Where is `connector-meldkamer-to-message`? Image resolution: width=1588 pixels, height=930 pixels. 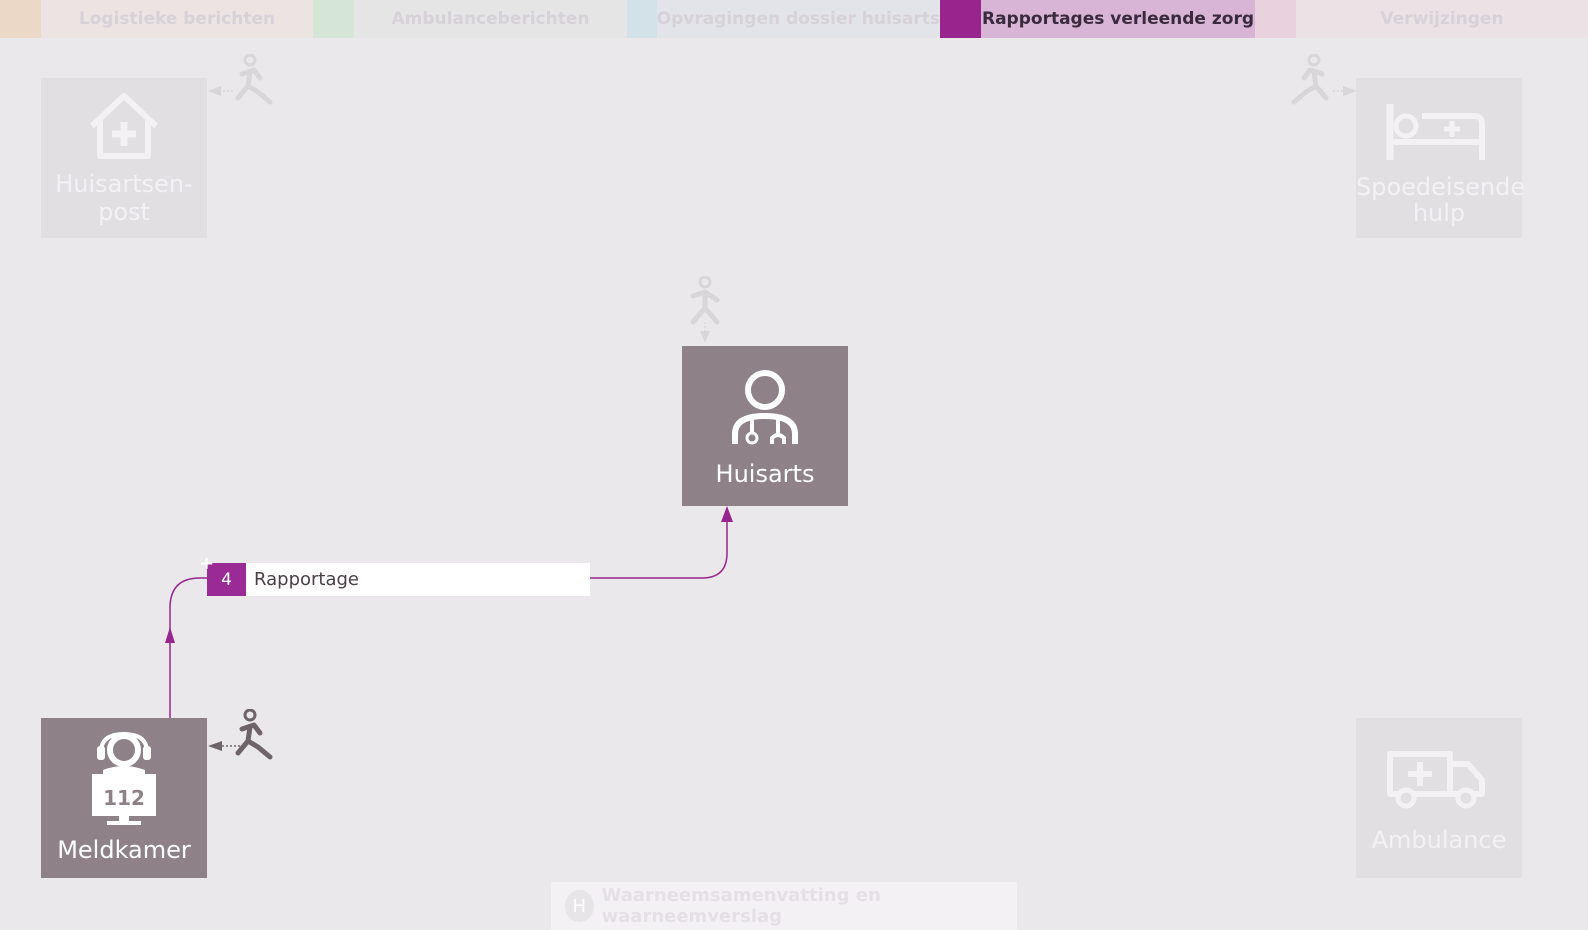
connector-meldkamer-to-message is located at coordinates (188, 647).